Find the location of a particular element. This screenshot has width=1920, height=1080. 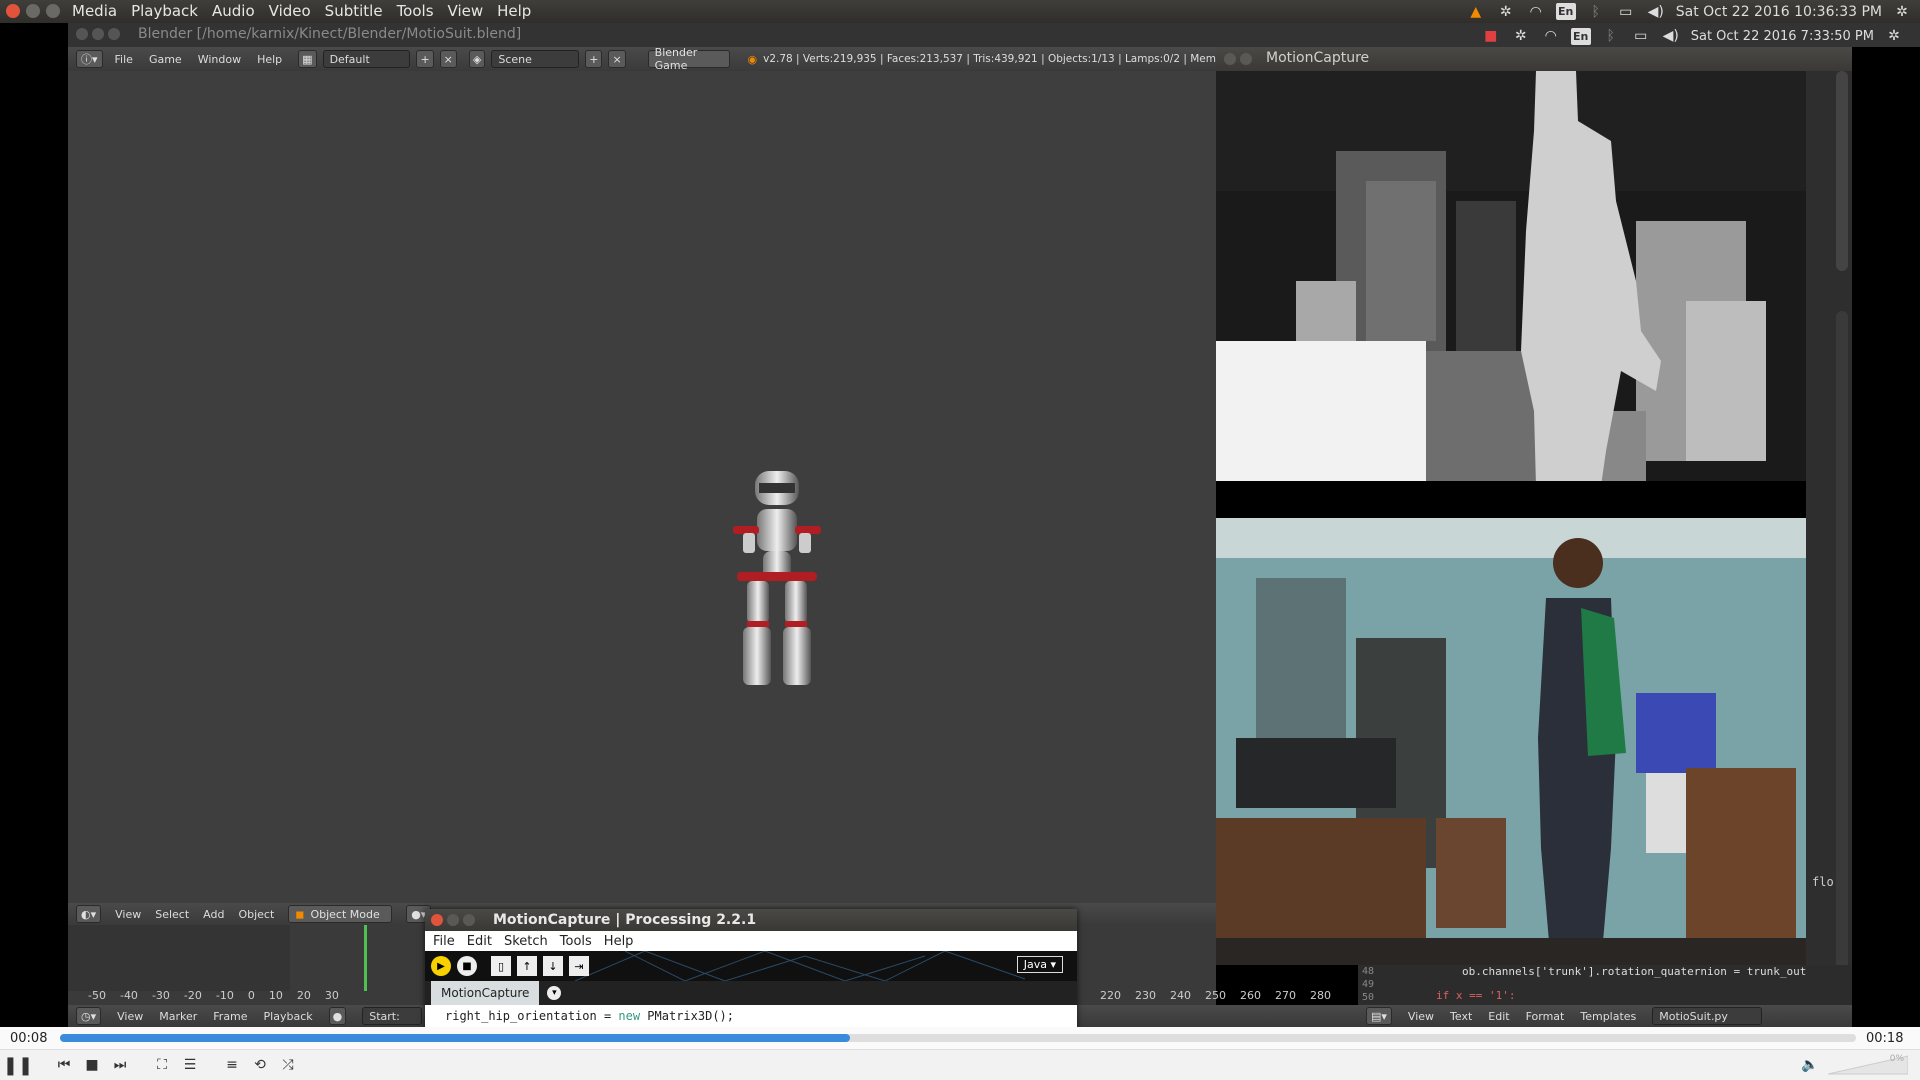

volume-icon: ◀) is located at coordinates (1656, 12).